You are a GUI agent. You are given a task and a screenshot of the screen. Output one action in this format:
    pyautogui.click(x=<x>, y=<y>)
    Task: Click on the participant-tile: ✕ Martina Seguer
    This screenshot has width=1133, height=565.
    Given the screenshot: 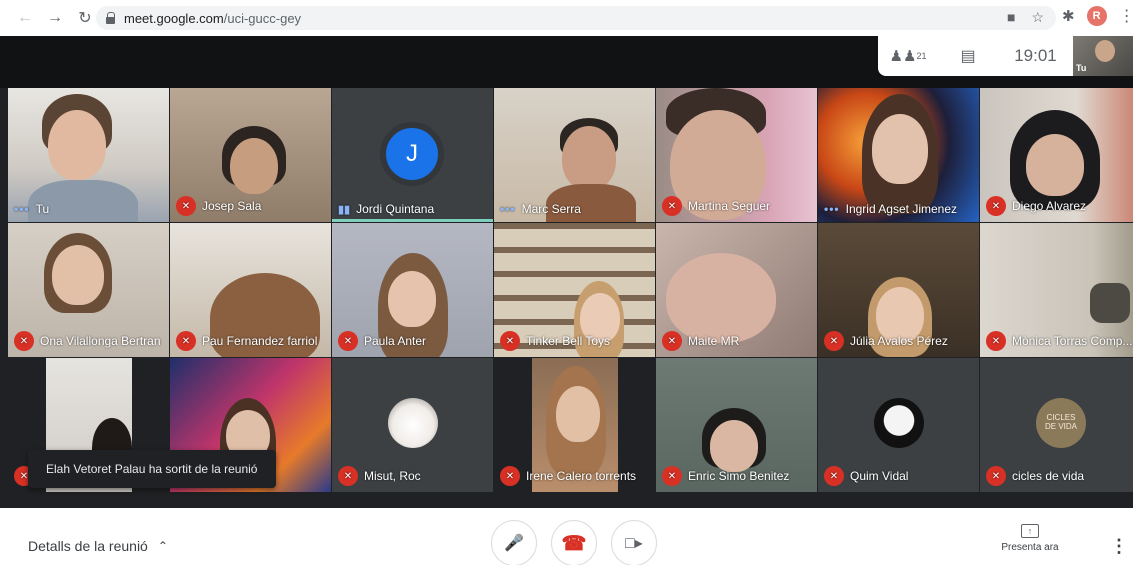 What is the action you would take?
    pyautogui.click(x=736, y=155)
    